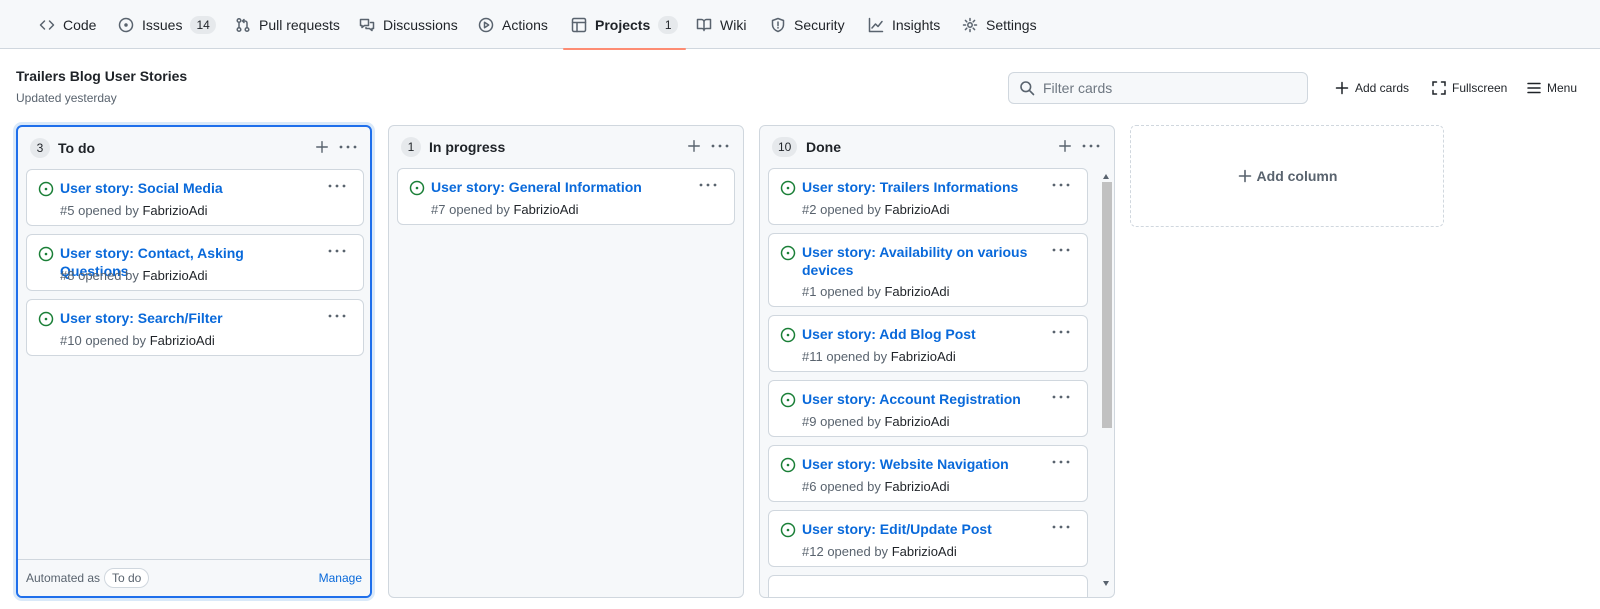 This screenshot has width=1600, height=609. Describe the element at coordinates (203, 24) in the screenshot. I see `issues-counter: 14` at that location.